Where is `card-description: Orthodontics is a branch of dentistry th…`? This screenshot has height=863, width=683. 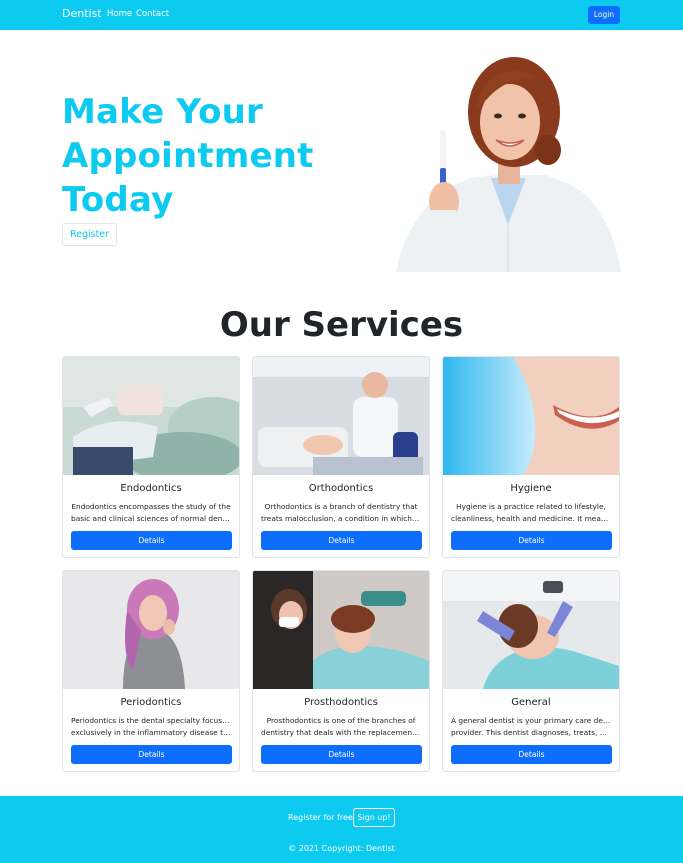 card-description: Orthodontics is a branch of dentistry th… is located at coordinates (341, 513).